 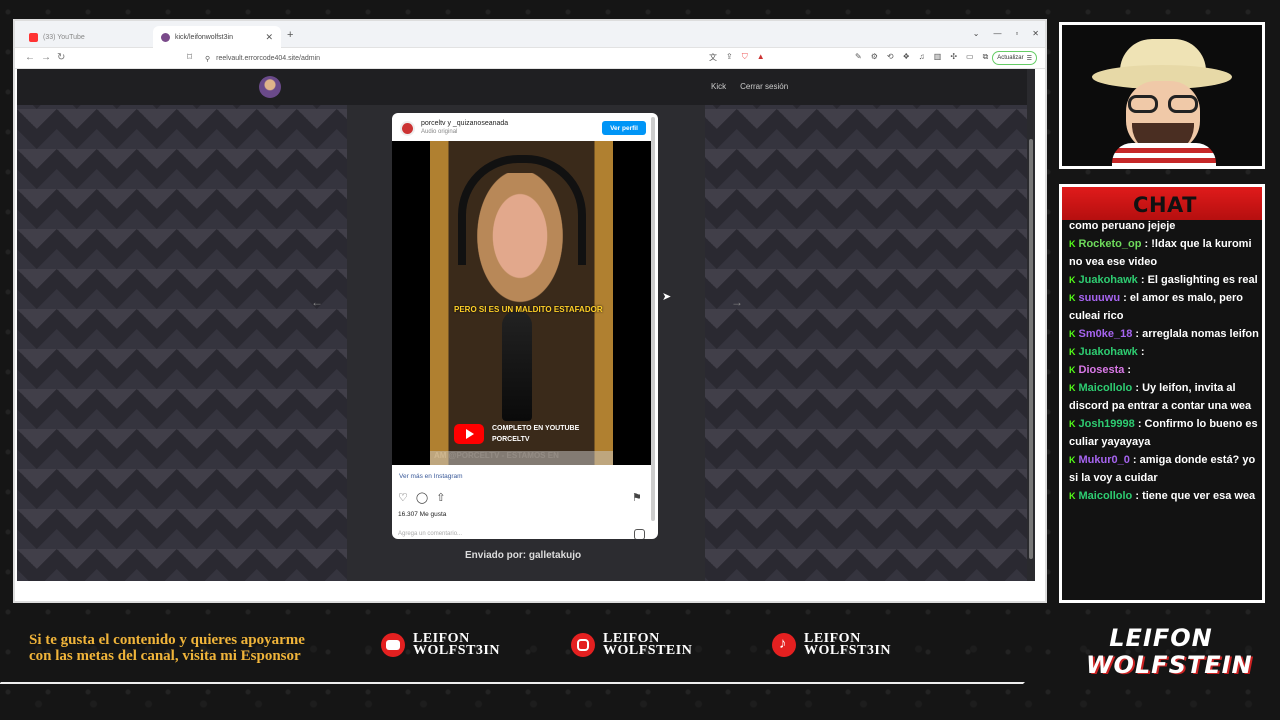 I want to click on chat-username: suuuwu, so click(x=1100, y=298).